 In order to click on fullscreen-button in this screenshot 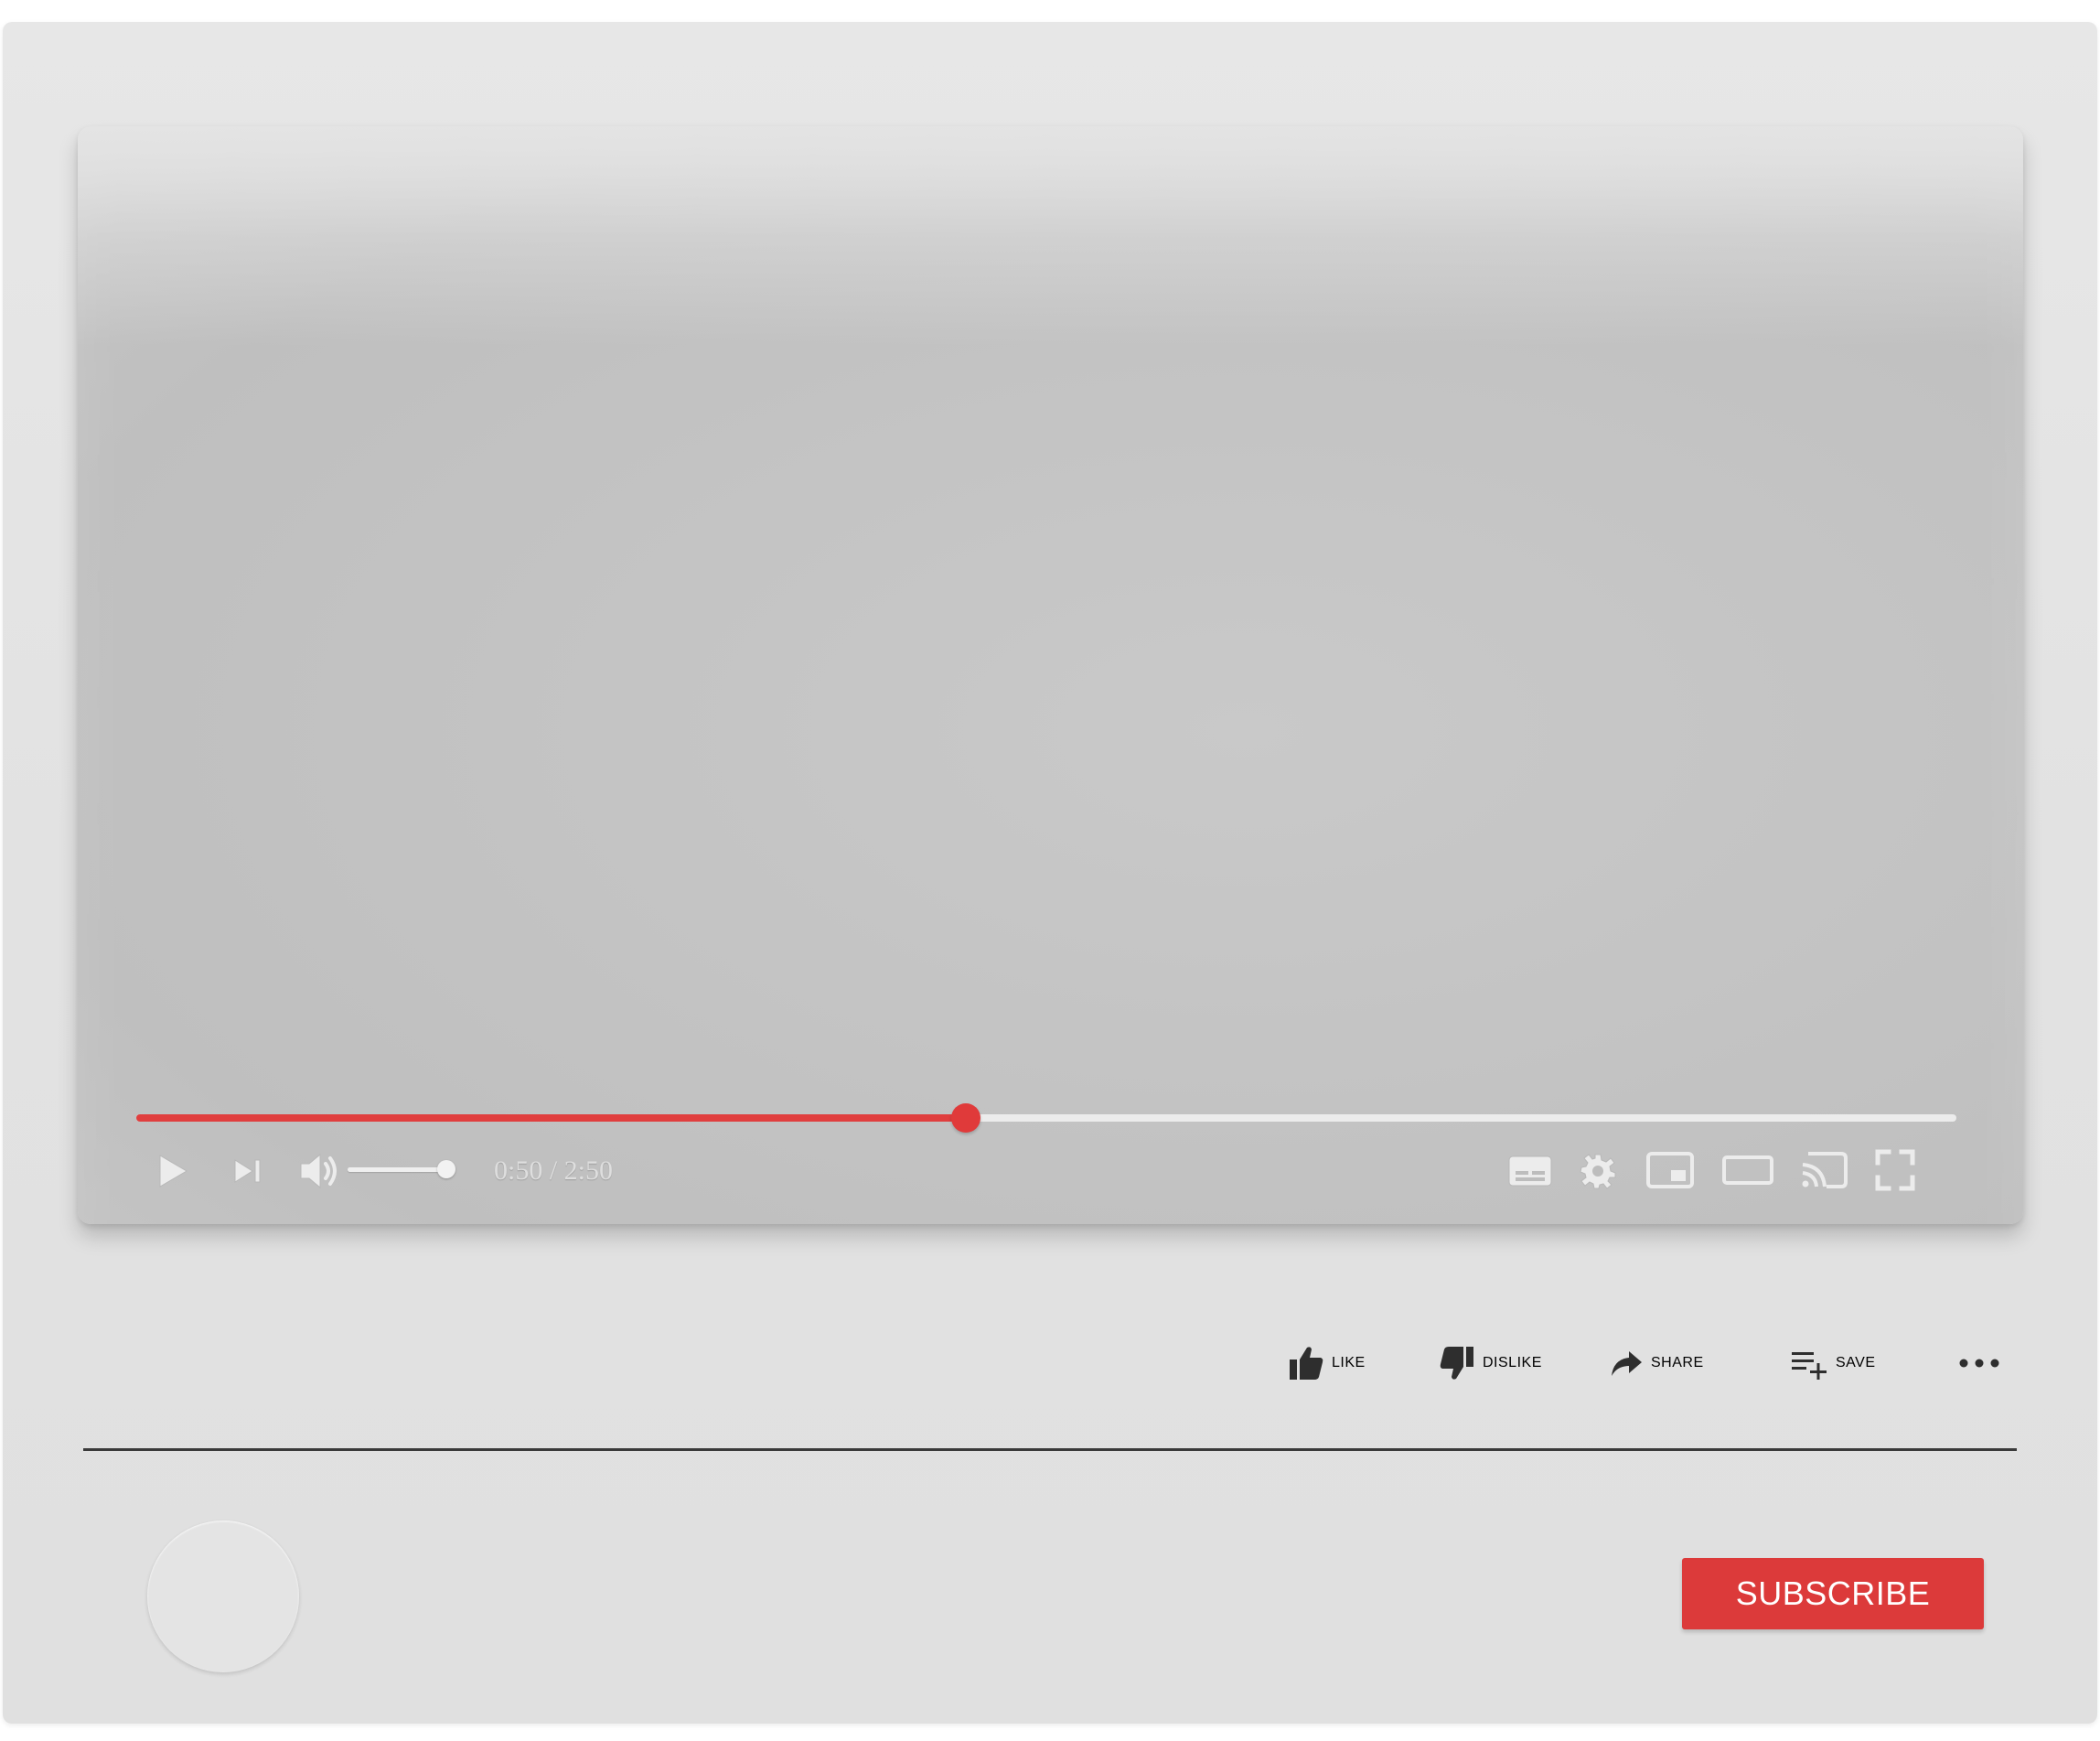, I will do `click(1895, 1170)`.